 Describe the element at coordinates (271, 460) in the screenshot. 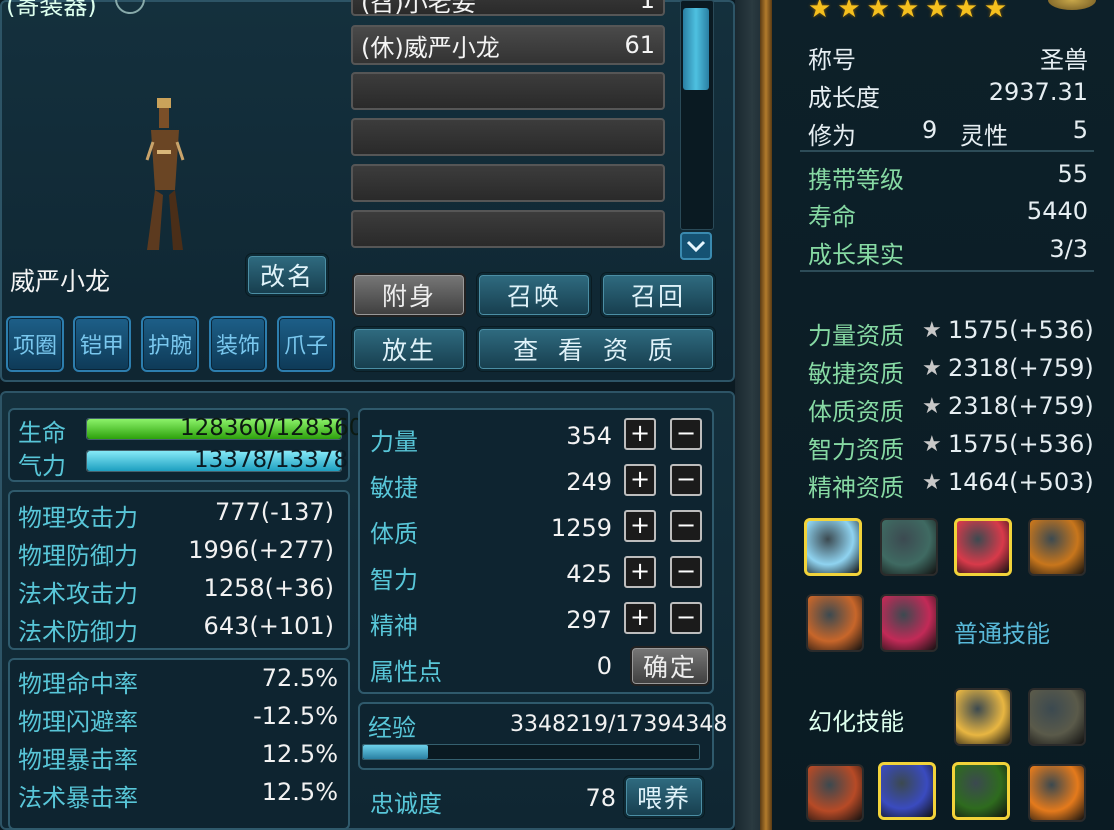

I see `mp-value: 13378/13378` at that location.